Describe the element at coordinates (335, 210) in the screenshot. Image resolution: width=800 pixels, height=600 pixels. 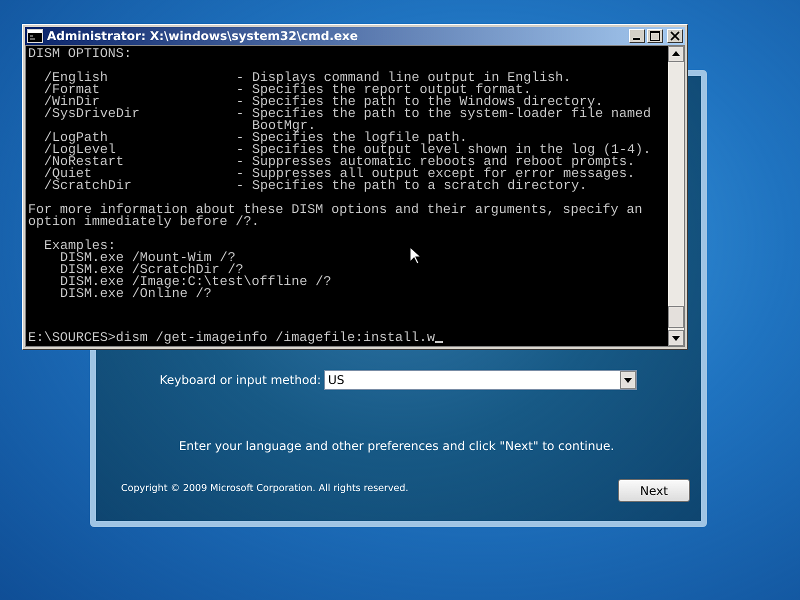
I see `info-text: For more information about these DISM options and their arguments, specify an` at that location.